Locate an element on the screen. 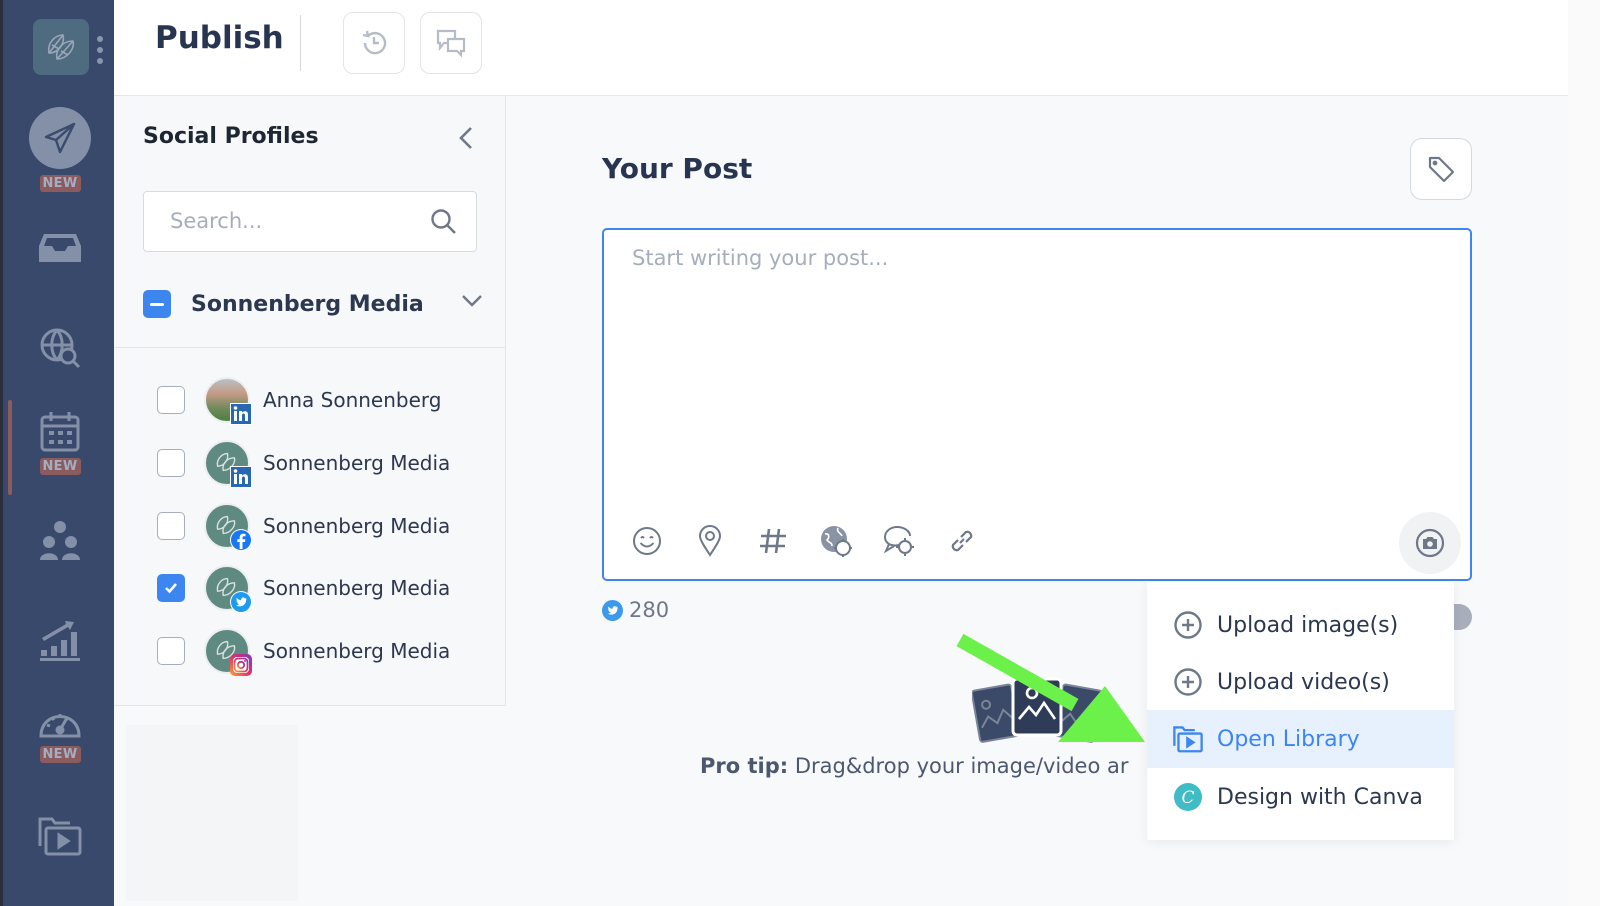 The width and height of the screenshot is (1600, 906). annotation-arrow-icon is located at coordinates (1050, 687).